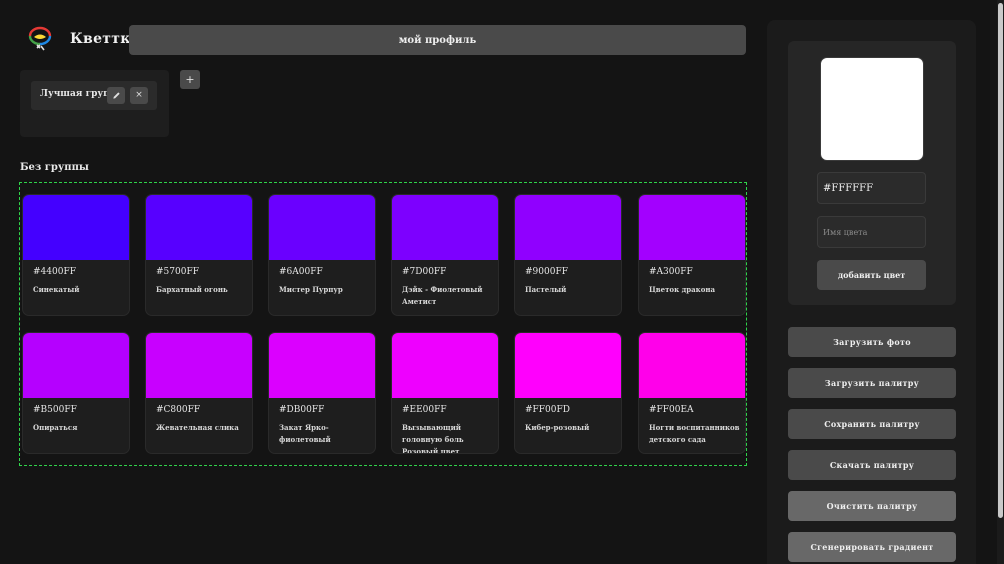 The height and width of the screenshot is (564, 1004). I want to click on color-name: Вызывающий головную боль Розовый цвет, so click(433, 438).